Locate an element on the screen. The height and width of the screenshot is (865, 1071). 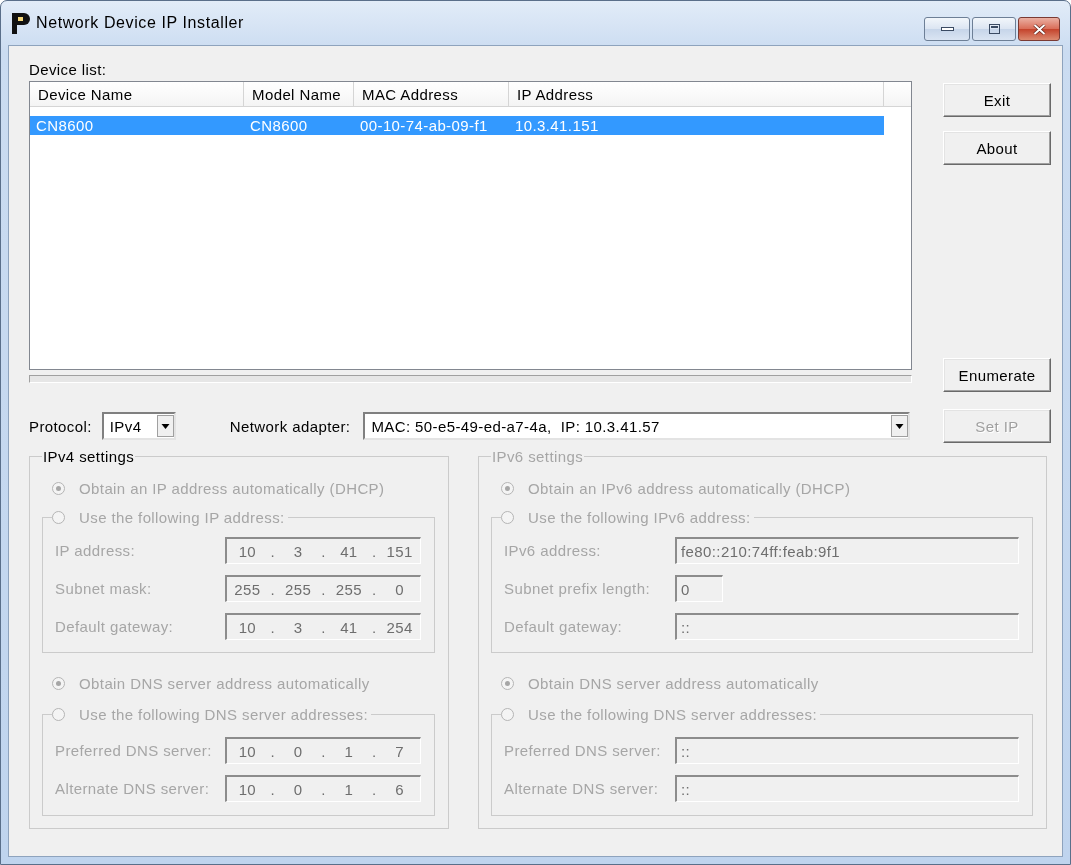
device-row: CN8600 CN8600 00-10-74-ab-09-f1 10.3.41.151 is located at coordinates (457, 125).